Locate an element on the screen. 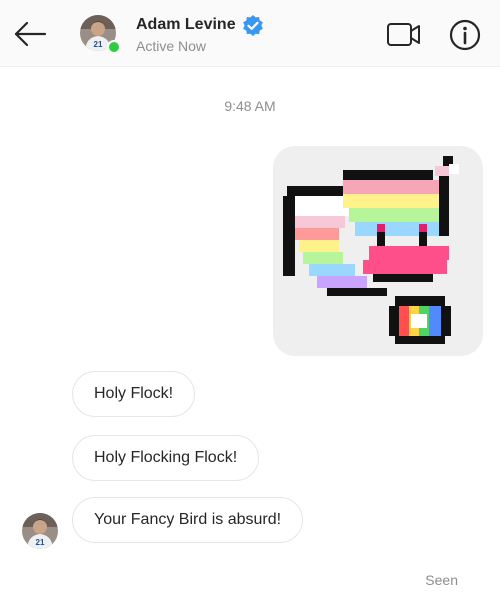 This screenshot has height=599, width=500. sticker-message is located at coordinates (378, 251).